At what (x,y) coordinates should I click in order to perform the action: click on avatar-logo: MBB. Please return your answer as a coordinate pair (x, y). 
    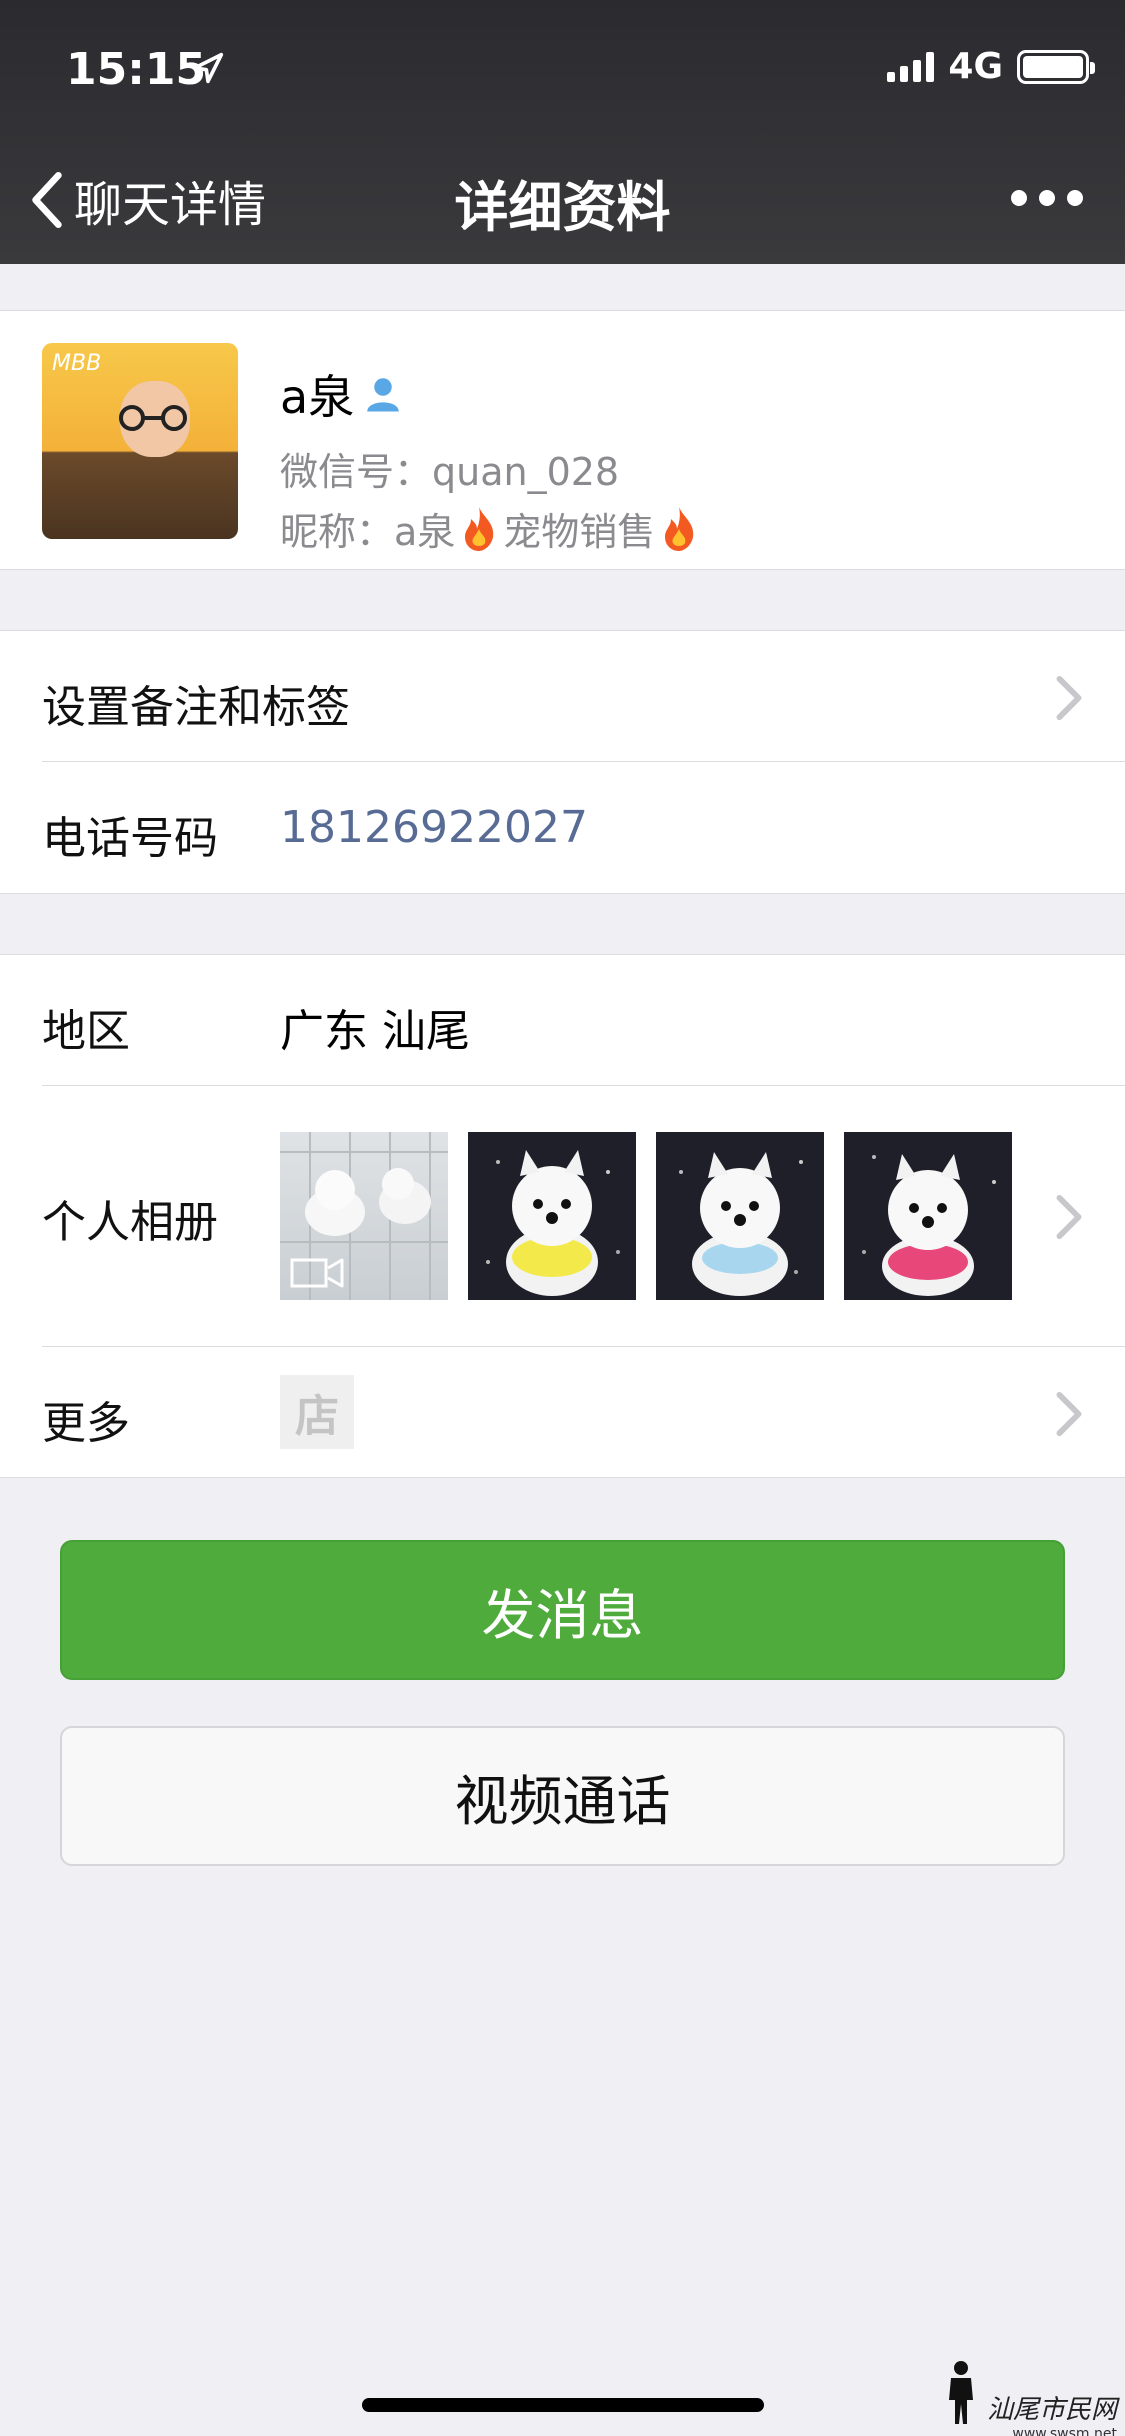
    Looking at the image, I should click on (77, 363).